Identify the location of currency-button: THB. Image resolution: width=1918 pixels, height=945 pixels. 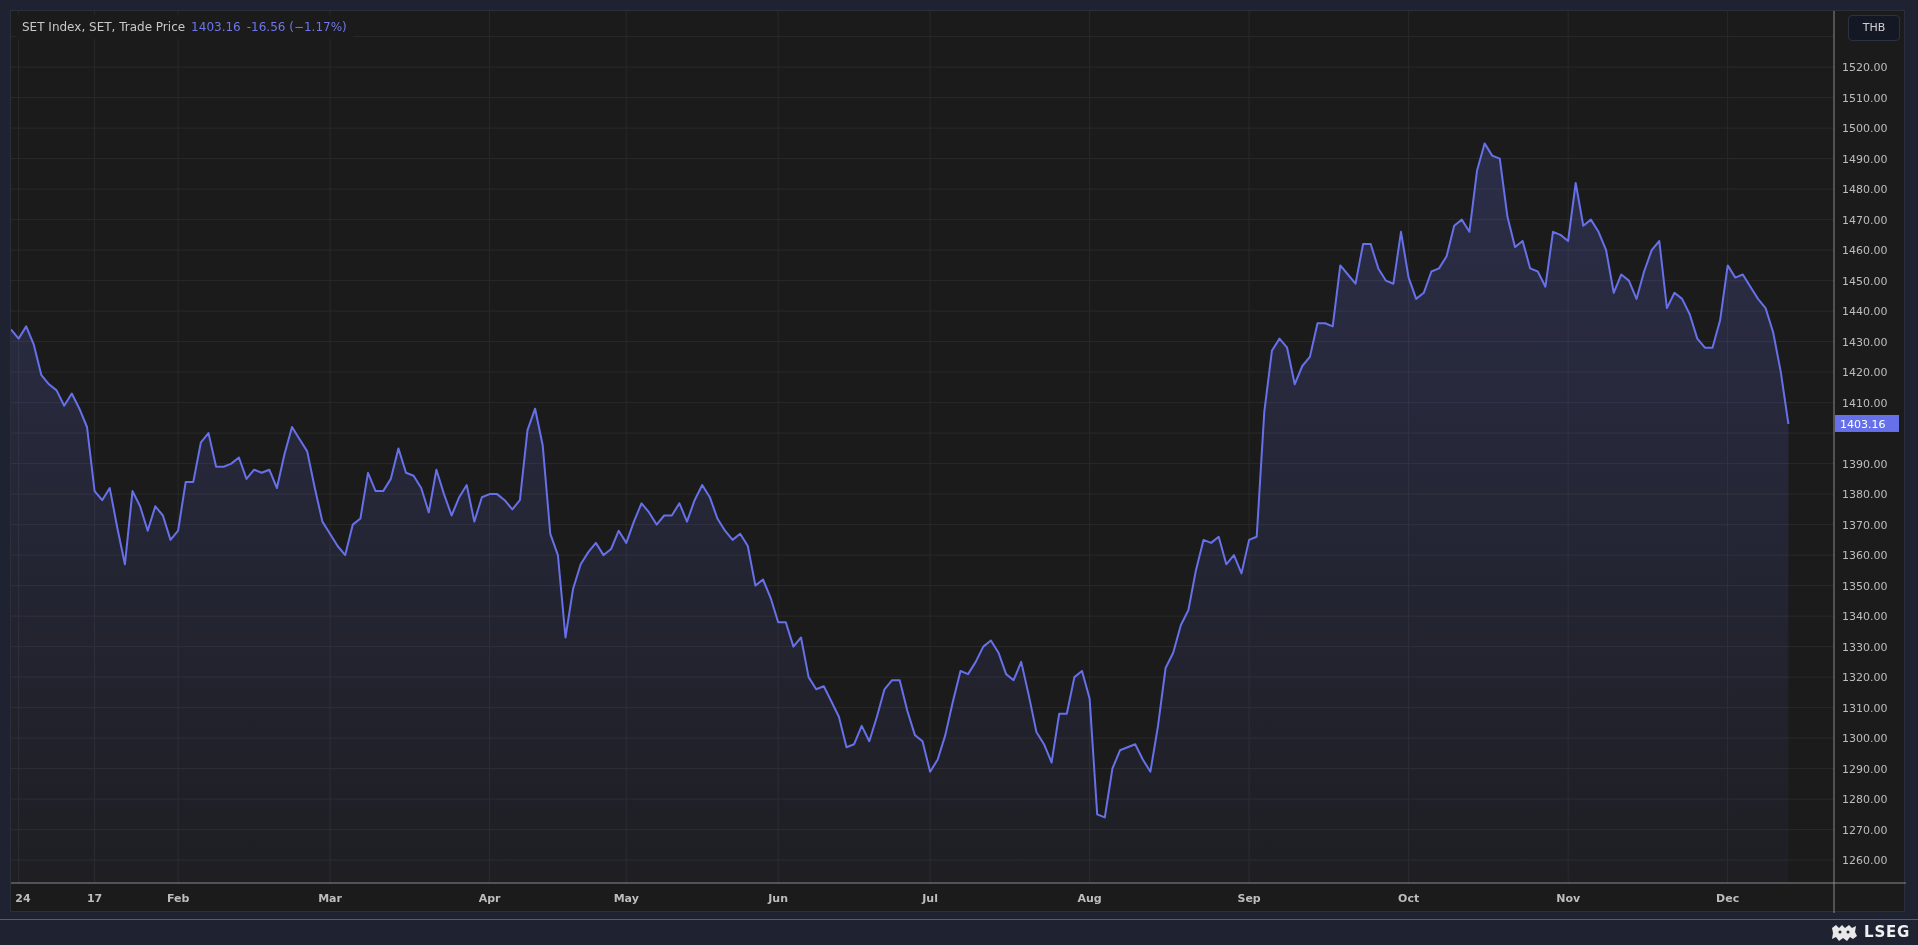
(1874, 28).